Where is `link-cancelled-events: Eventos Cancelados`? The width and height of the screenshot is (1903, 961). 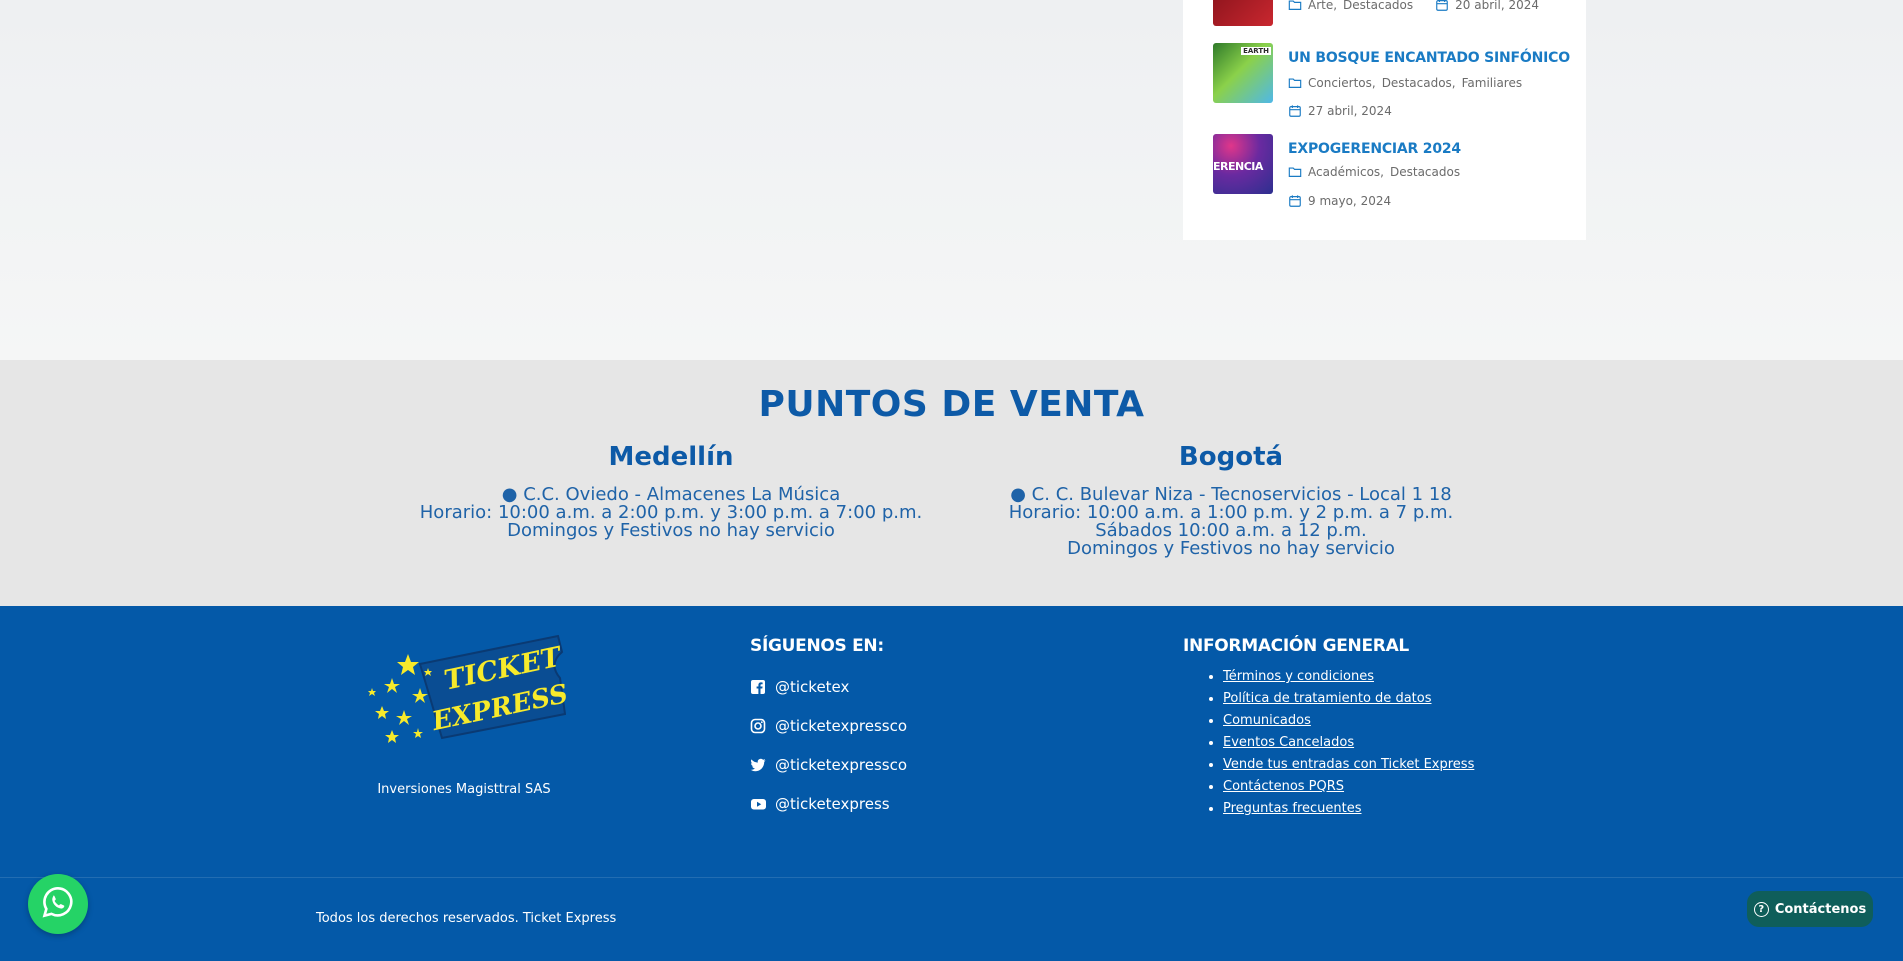 link-cancelled-events: Eventos Cancelados is located at coordinates (1288, 742).